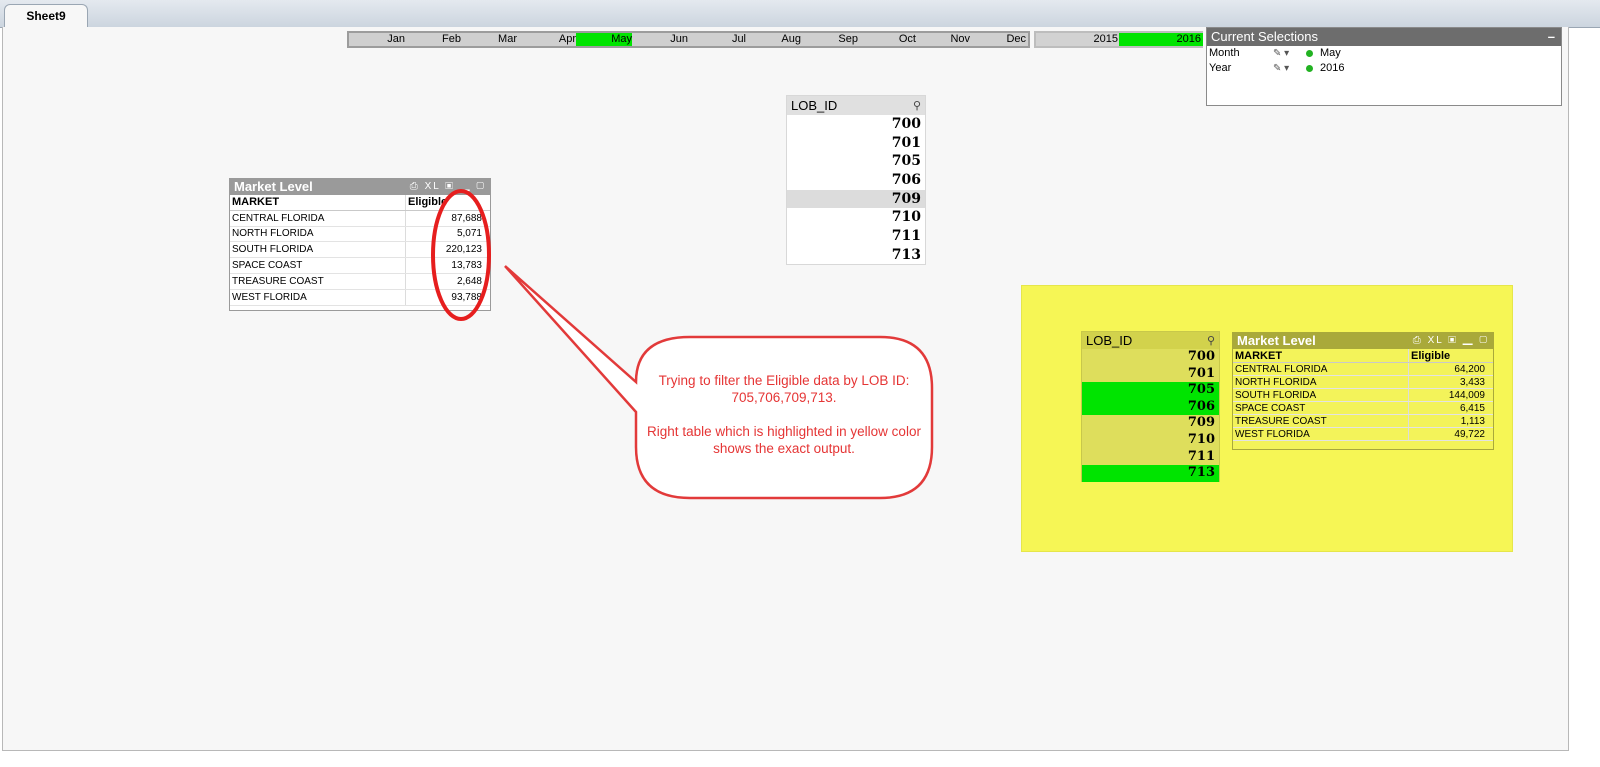  I want to click on table-row: TREASURE COAST 1,113, so click(1363, 421).